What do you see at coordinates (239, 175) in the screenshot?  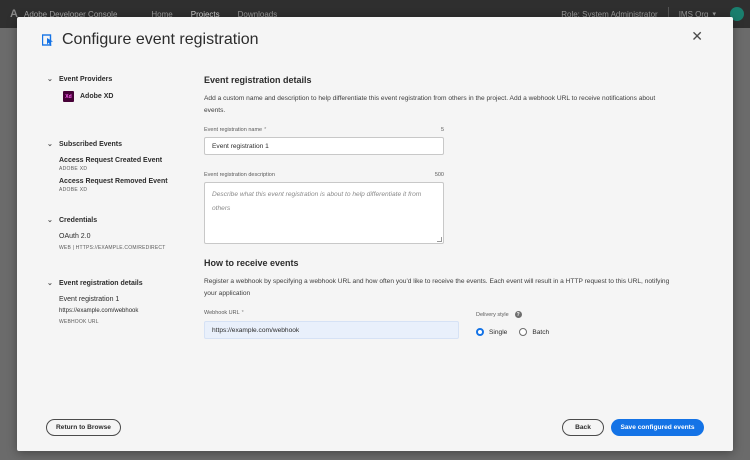 I see `description-field-label: Event registration description` at bounding box center [239, 175].